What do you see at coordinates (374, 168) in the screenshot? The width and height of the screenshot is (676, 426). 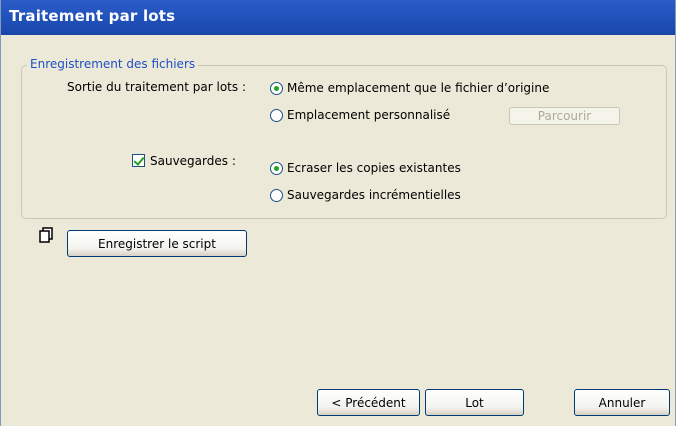 I see `radio-overwrite-copies-label: Ecraser les copies existantes` at bounding box center [374, 168].